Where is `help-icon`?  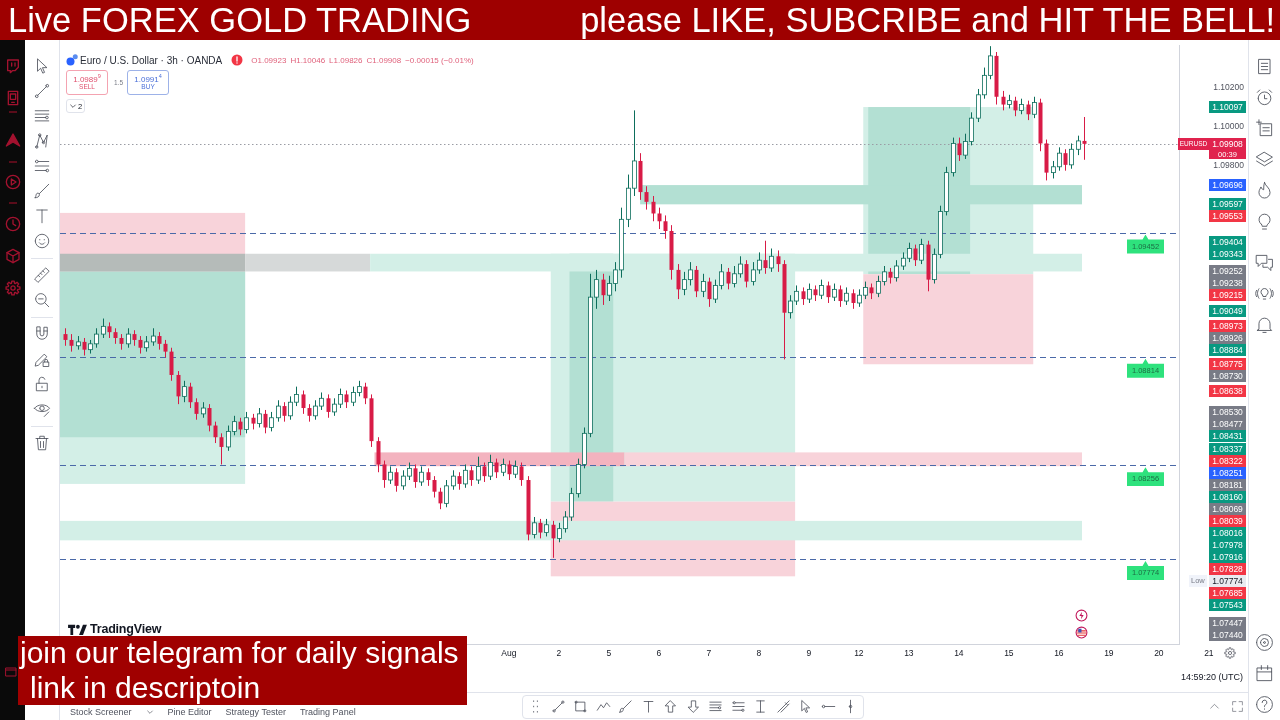 help-icon is located at coordinates (1264, 704).